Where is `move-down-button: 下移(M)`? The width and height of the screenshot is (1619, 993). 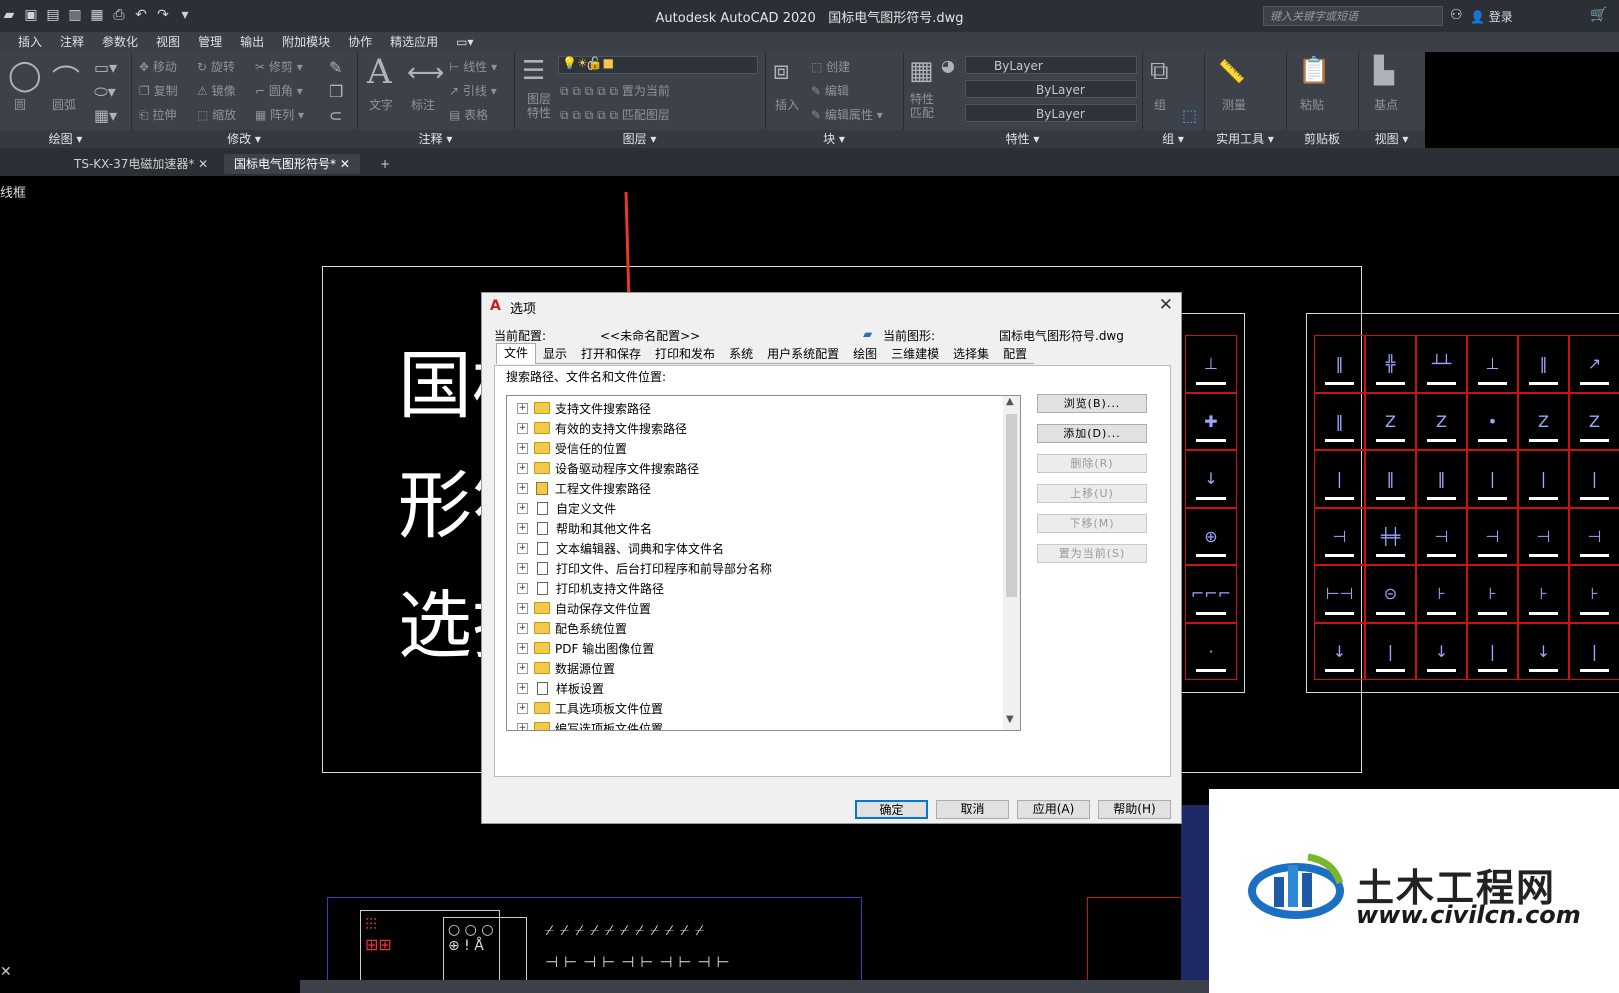
move-down-button: 下移(M) is located at coordinates (1092, 523).